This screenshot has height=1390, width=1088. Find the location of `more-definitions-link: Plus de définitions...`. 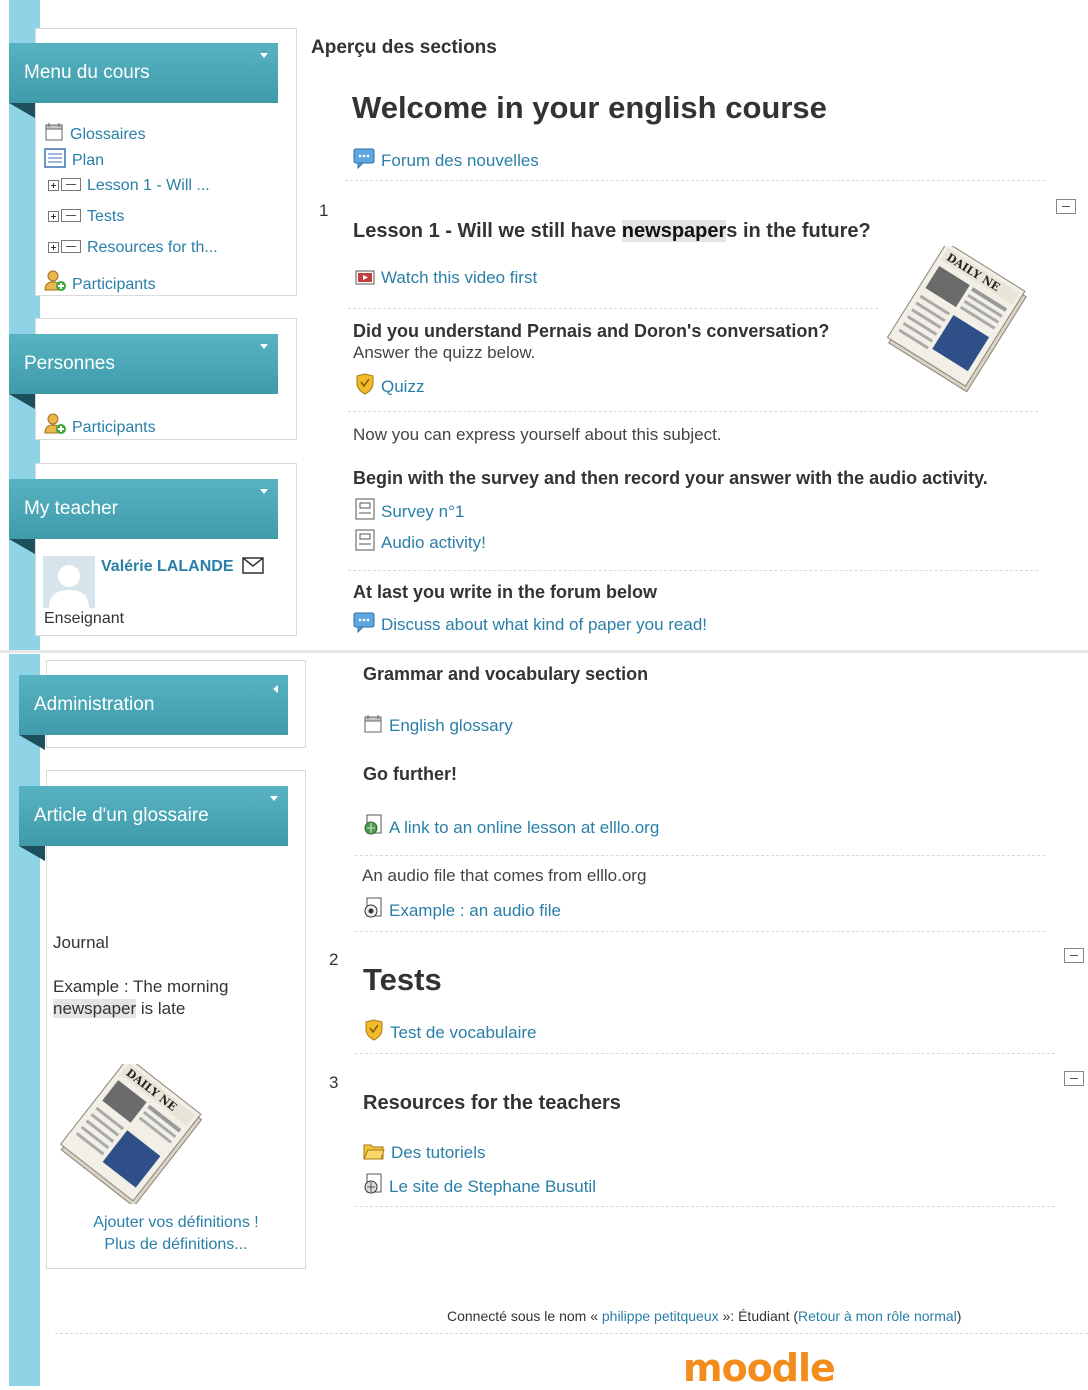

more-definitions-link: Plus de définitions... is located at coordinates (176, 1245).